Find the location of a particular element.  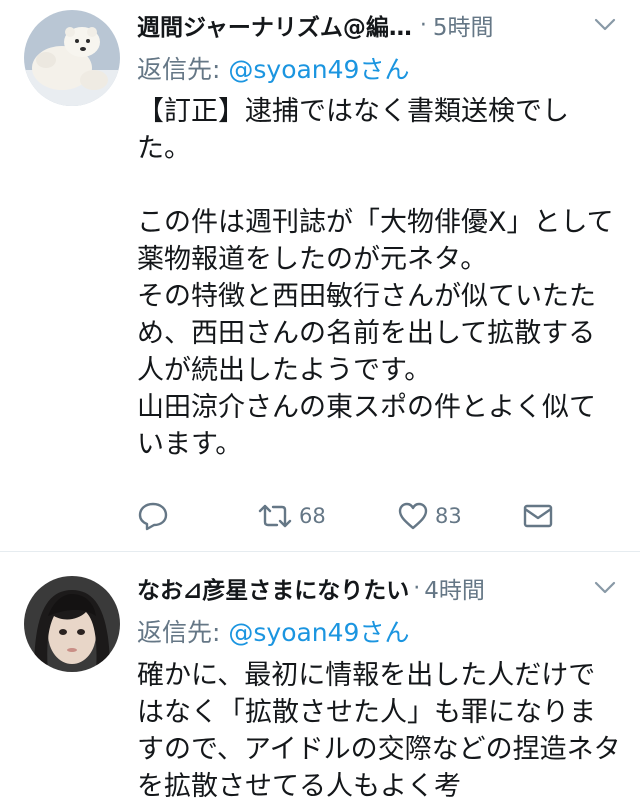

person-avatar-image is located at coordinates (72, 624).